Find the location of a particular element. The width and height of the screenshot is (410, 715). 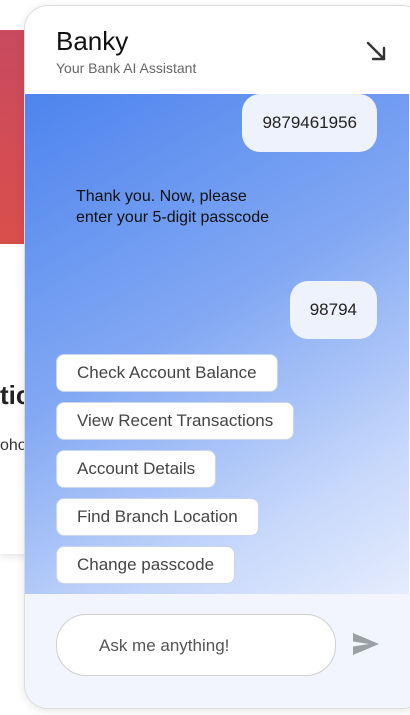

quick-reply-check-balance: Check Account Balance is located at coordinates (167, 373).